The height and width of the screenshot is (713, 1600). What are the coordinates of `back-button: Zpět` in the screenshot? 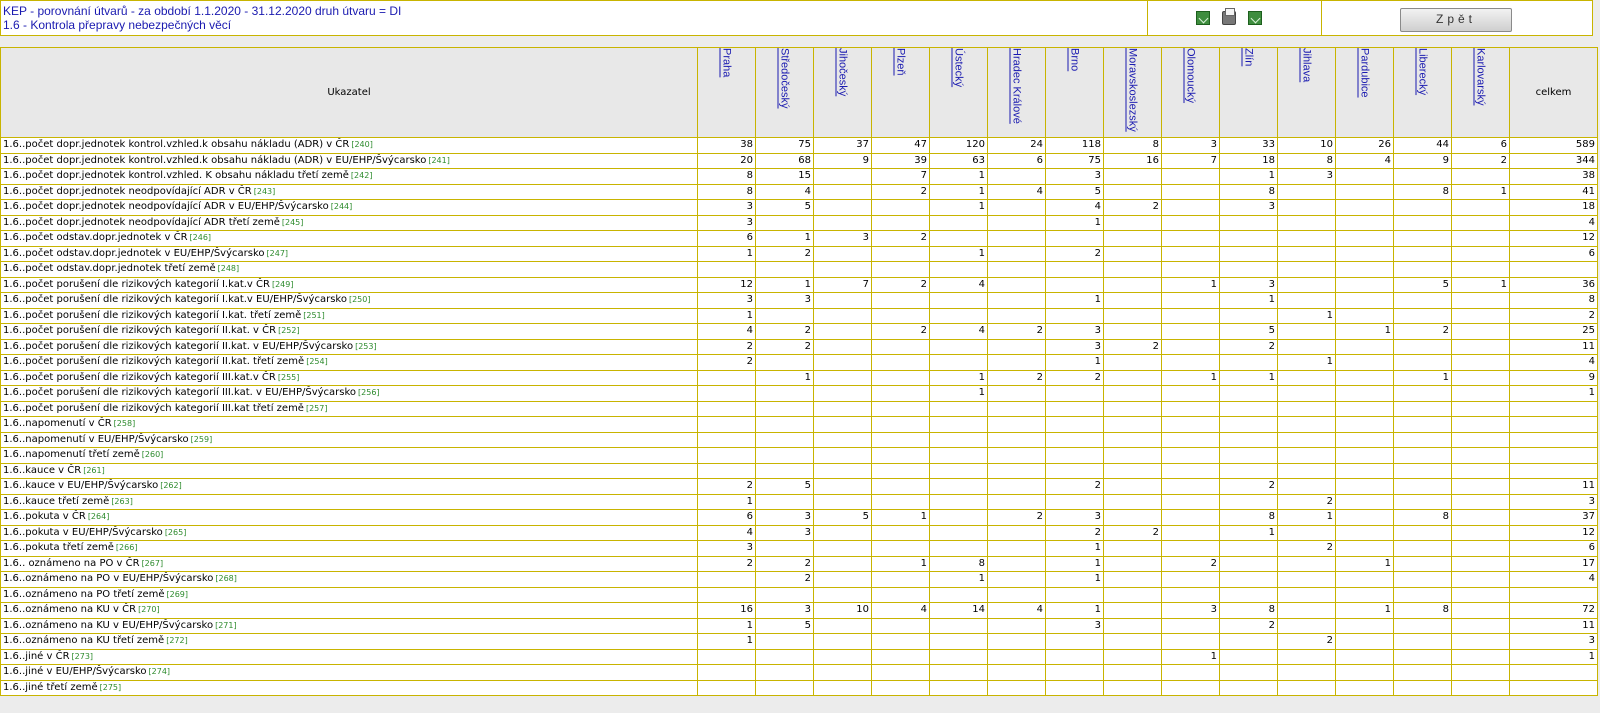 It's located at (1456, 20).